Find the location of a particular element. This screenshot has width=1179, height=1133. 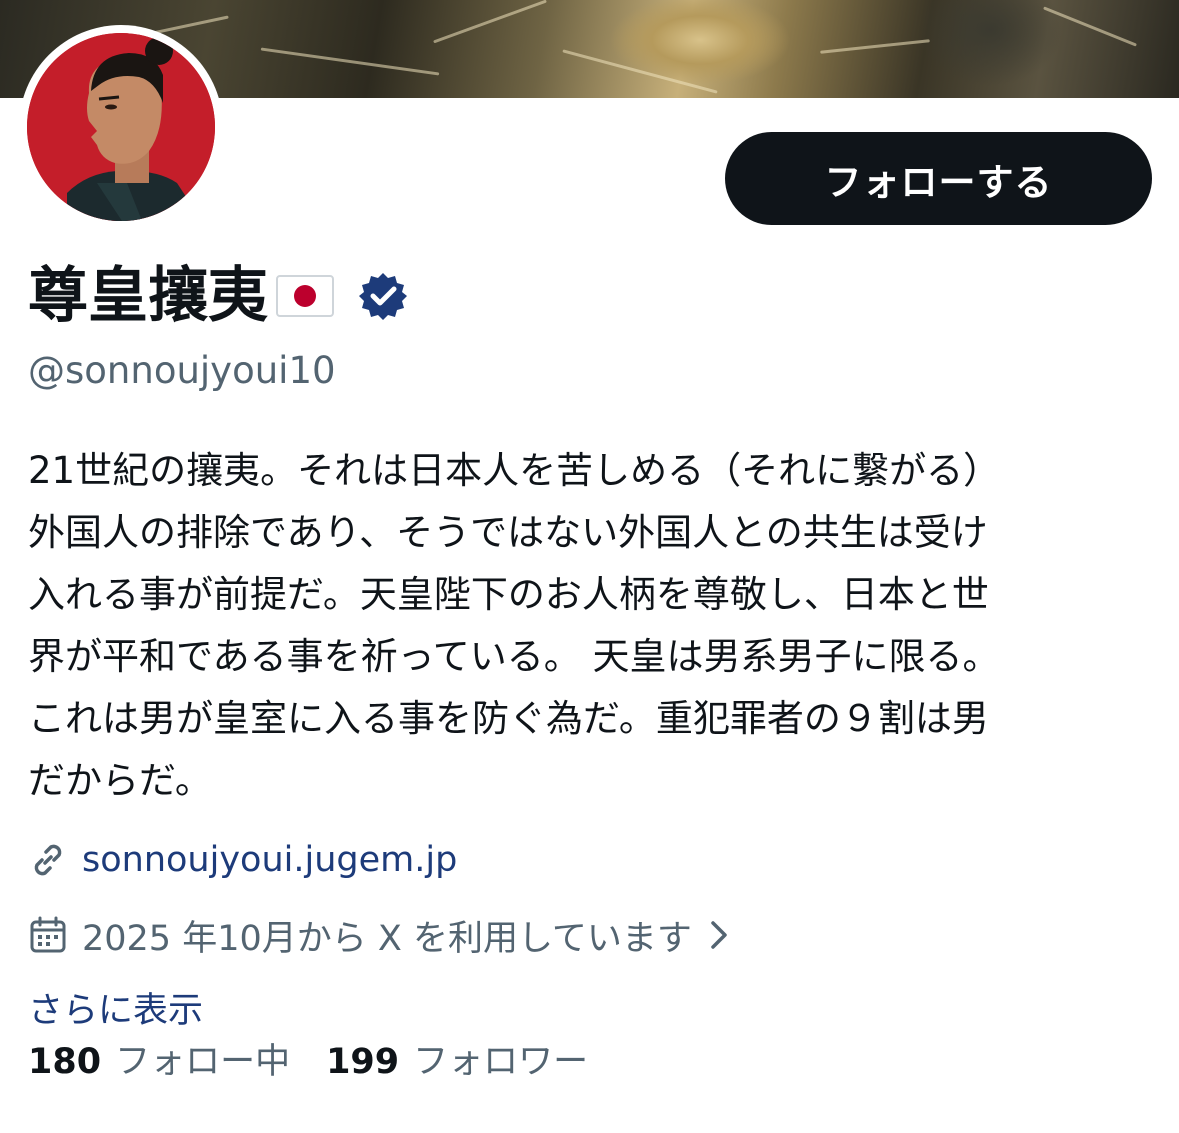

bio-line: 界が平和である事を祈っている。 天皇は男系男子に限る。 is located at coordinates (514, 656).